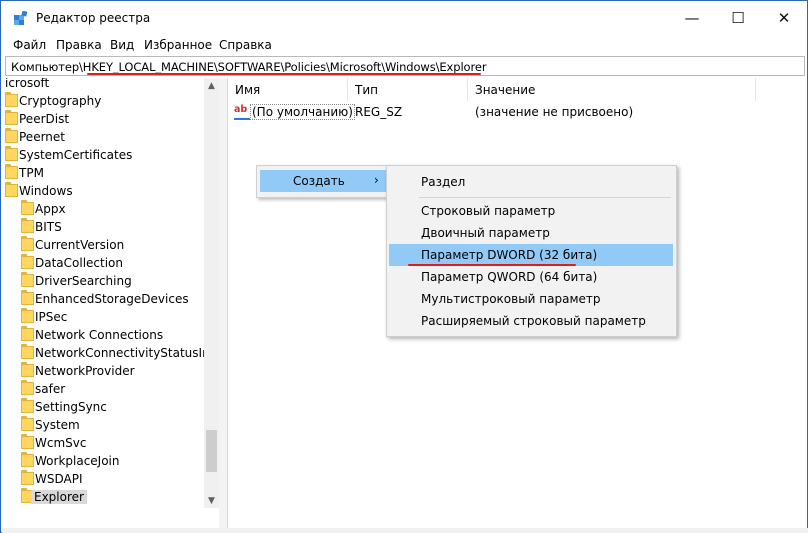 The image size is (808, 533). Describe the element at coordinates (79, 45) in the screenshot. I see `menu-edit: Правка` at that location.